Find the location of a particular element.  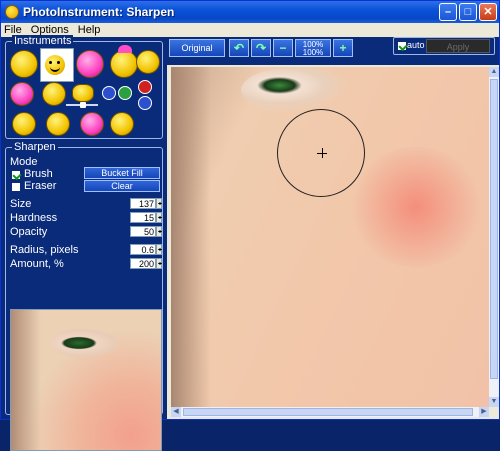

eraser-label: Eraser is located at coordinates (40, 186).